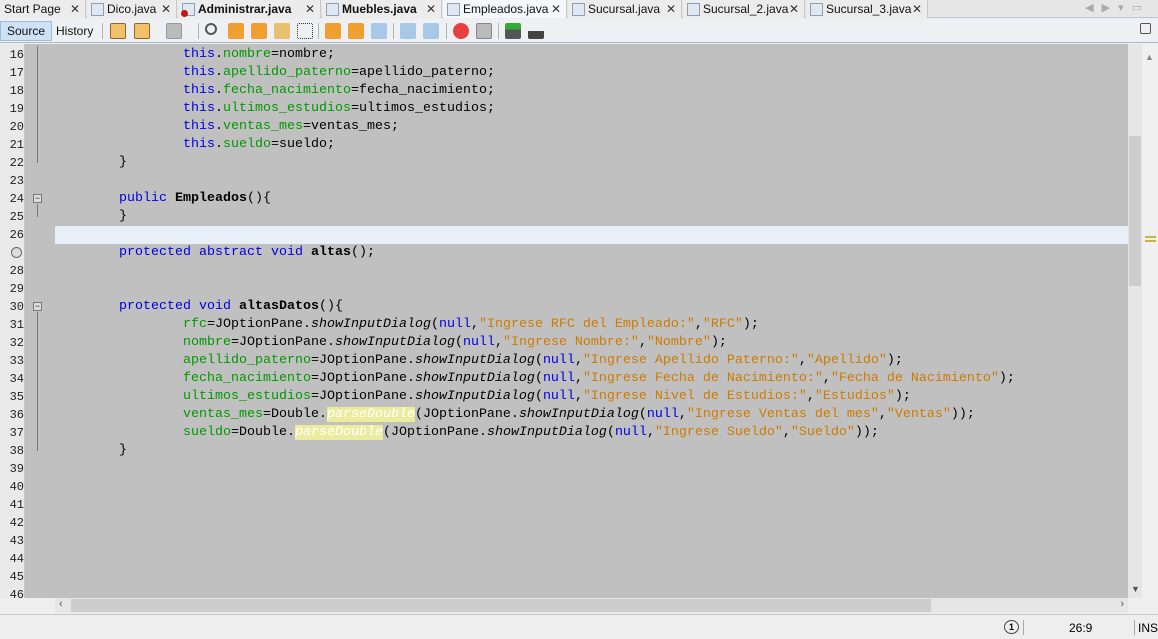  I want to click on caret-position: 26:9, so click(1080, 628).